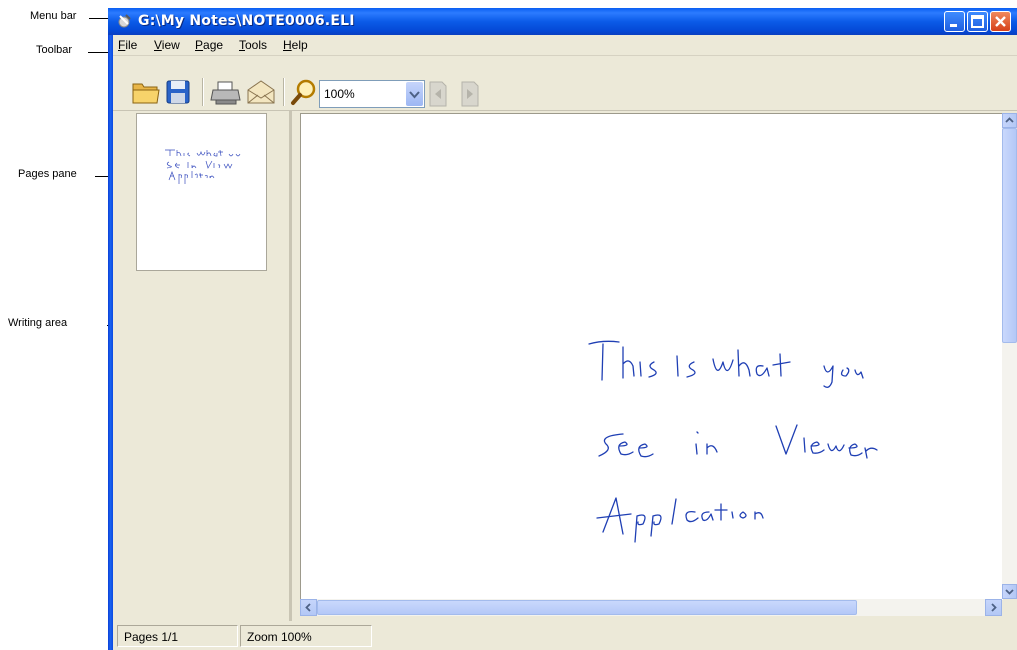  I want to click on maximize-icon, so click(977, 21).